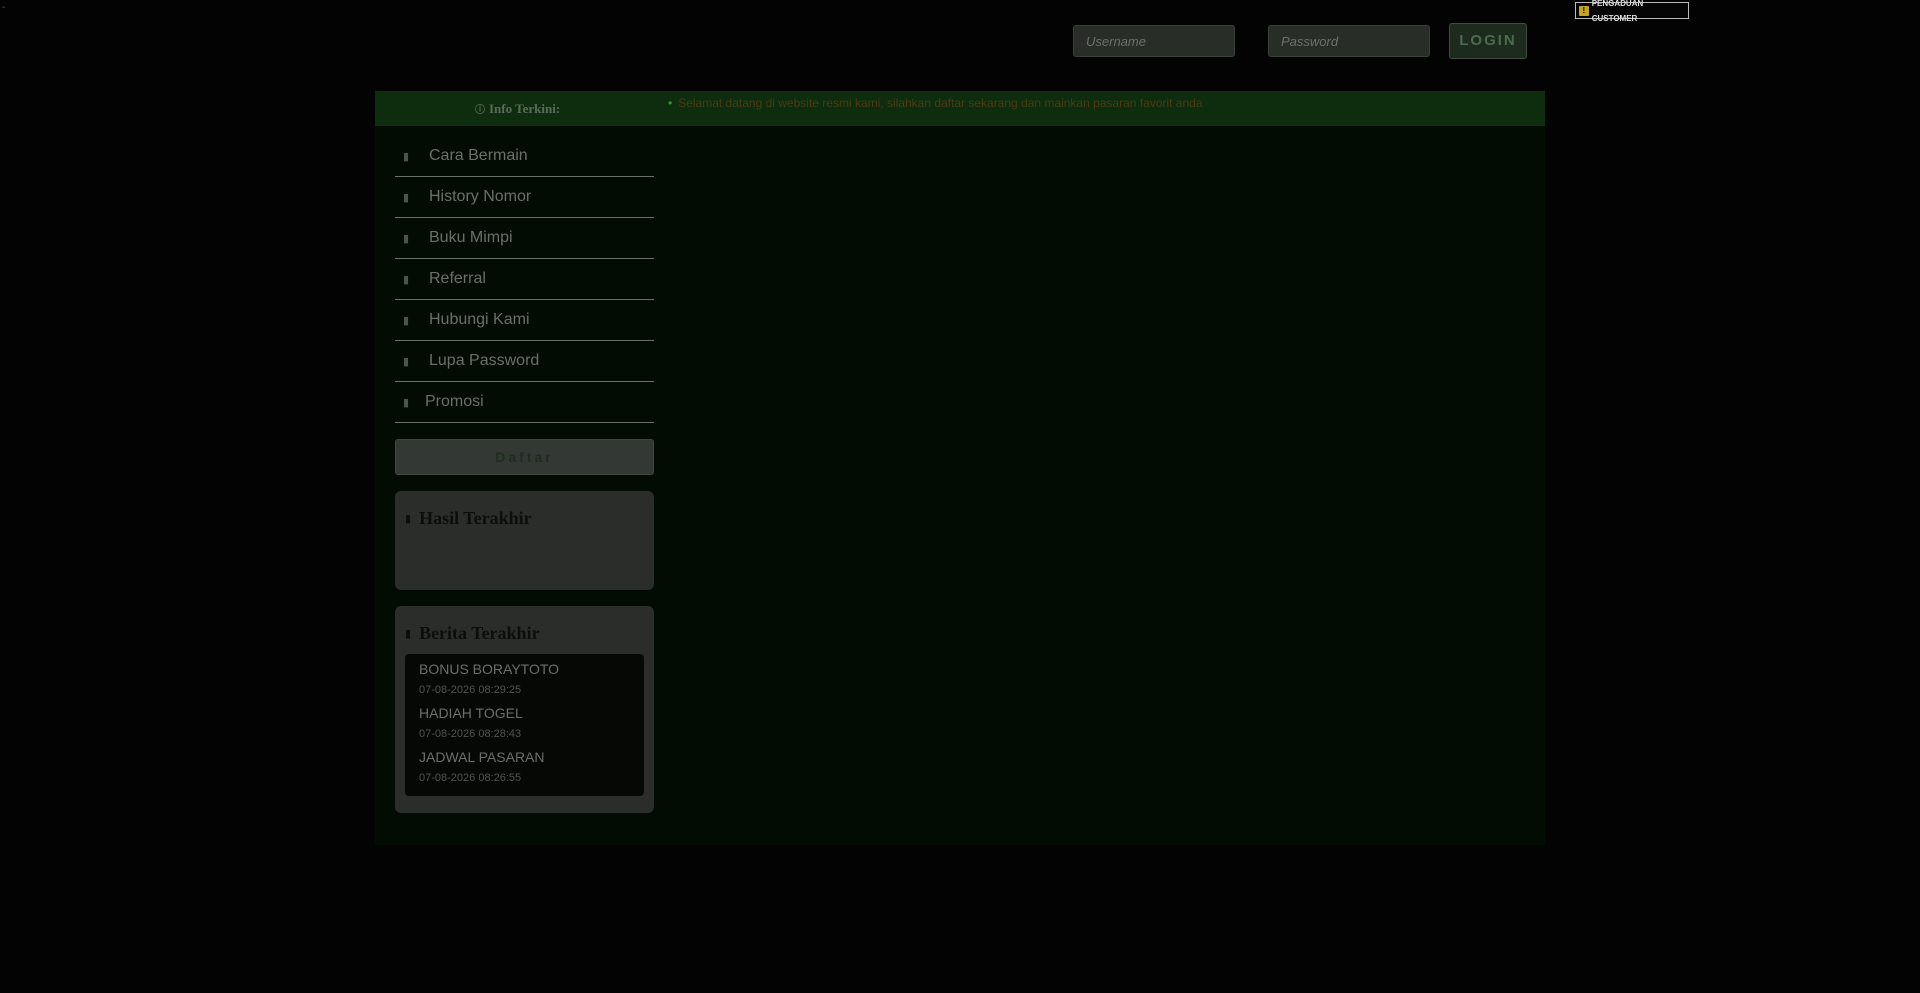 This screenshot has width=1920, height=993. What do you see at coordinates (1349, 41) in the screenshot?
I see `password-input` at bounding box center [1349, 41].